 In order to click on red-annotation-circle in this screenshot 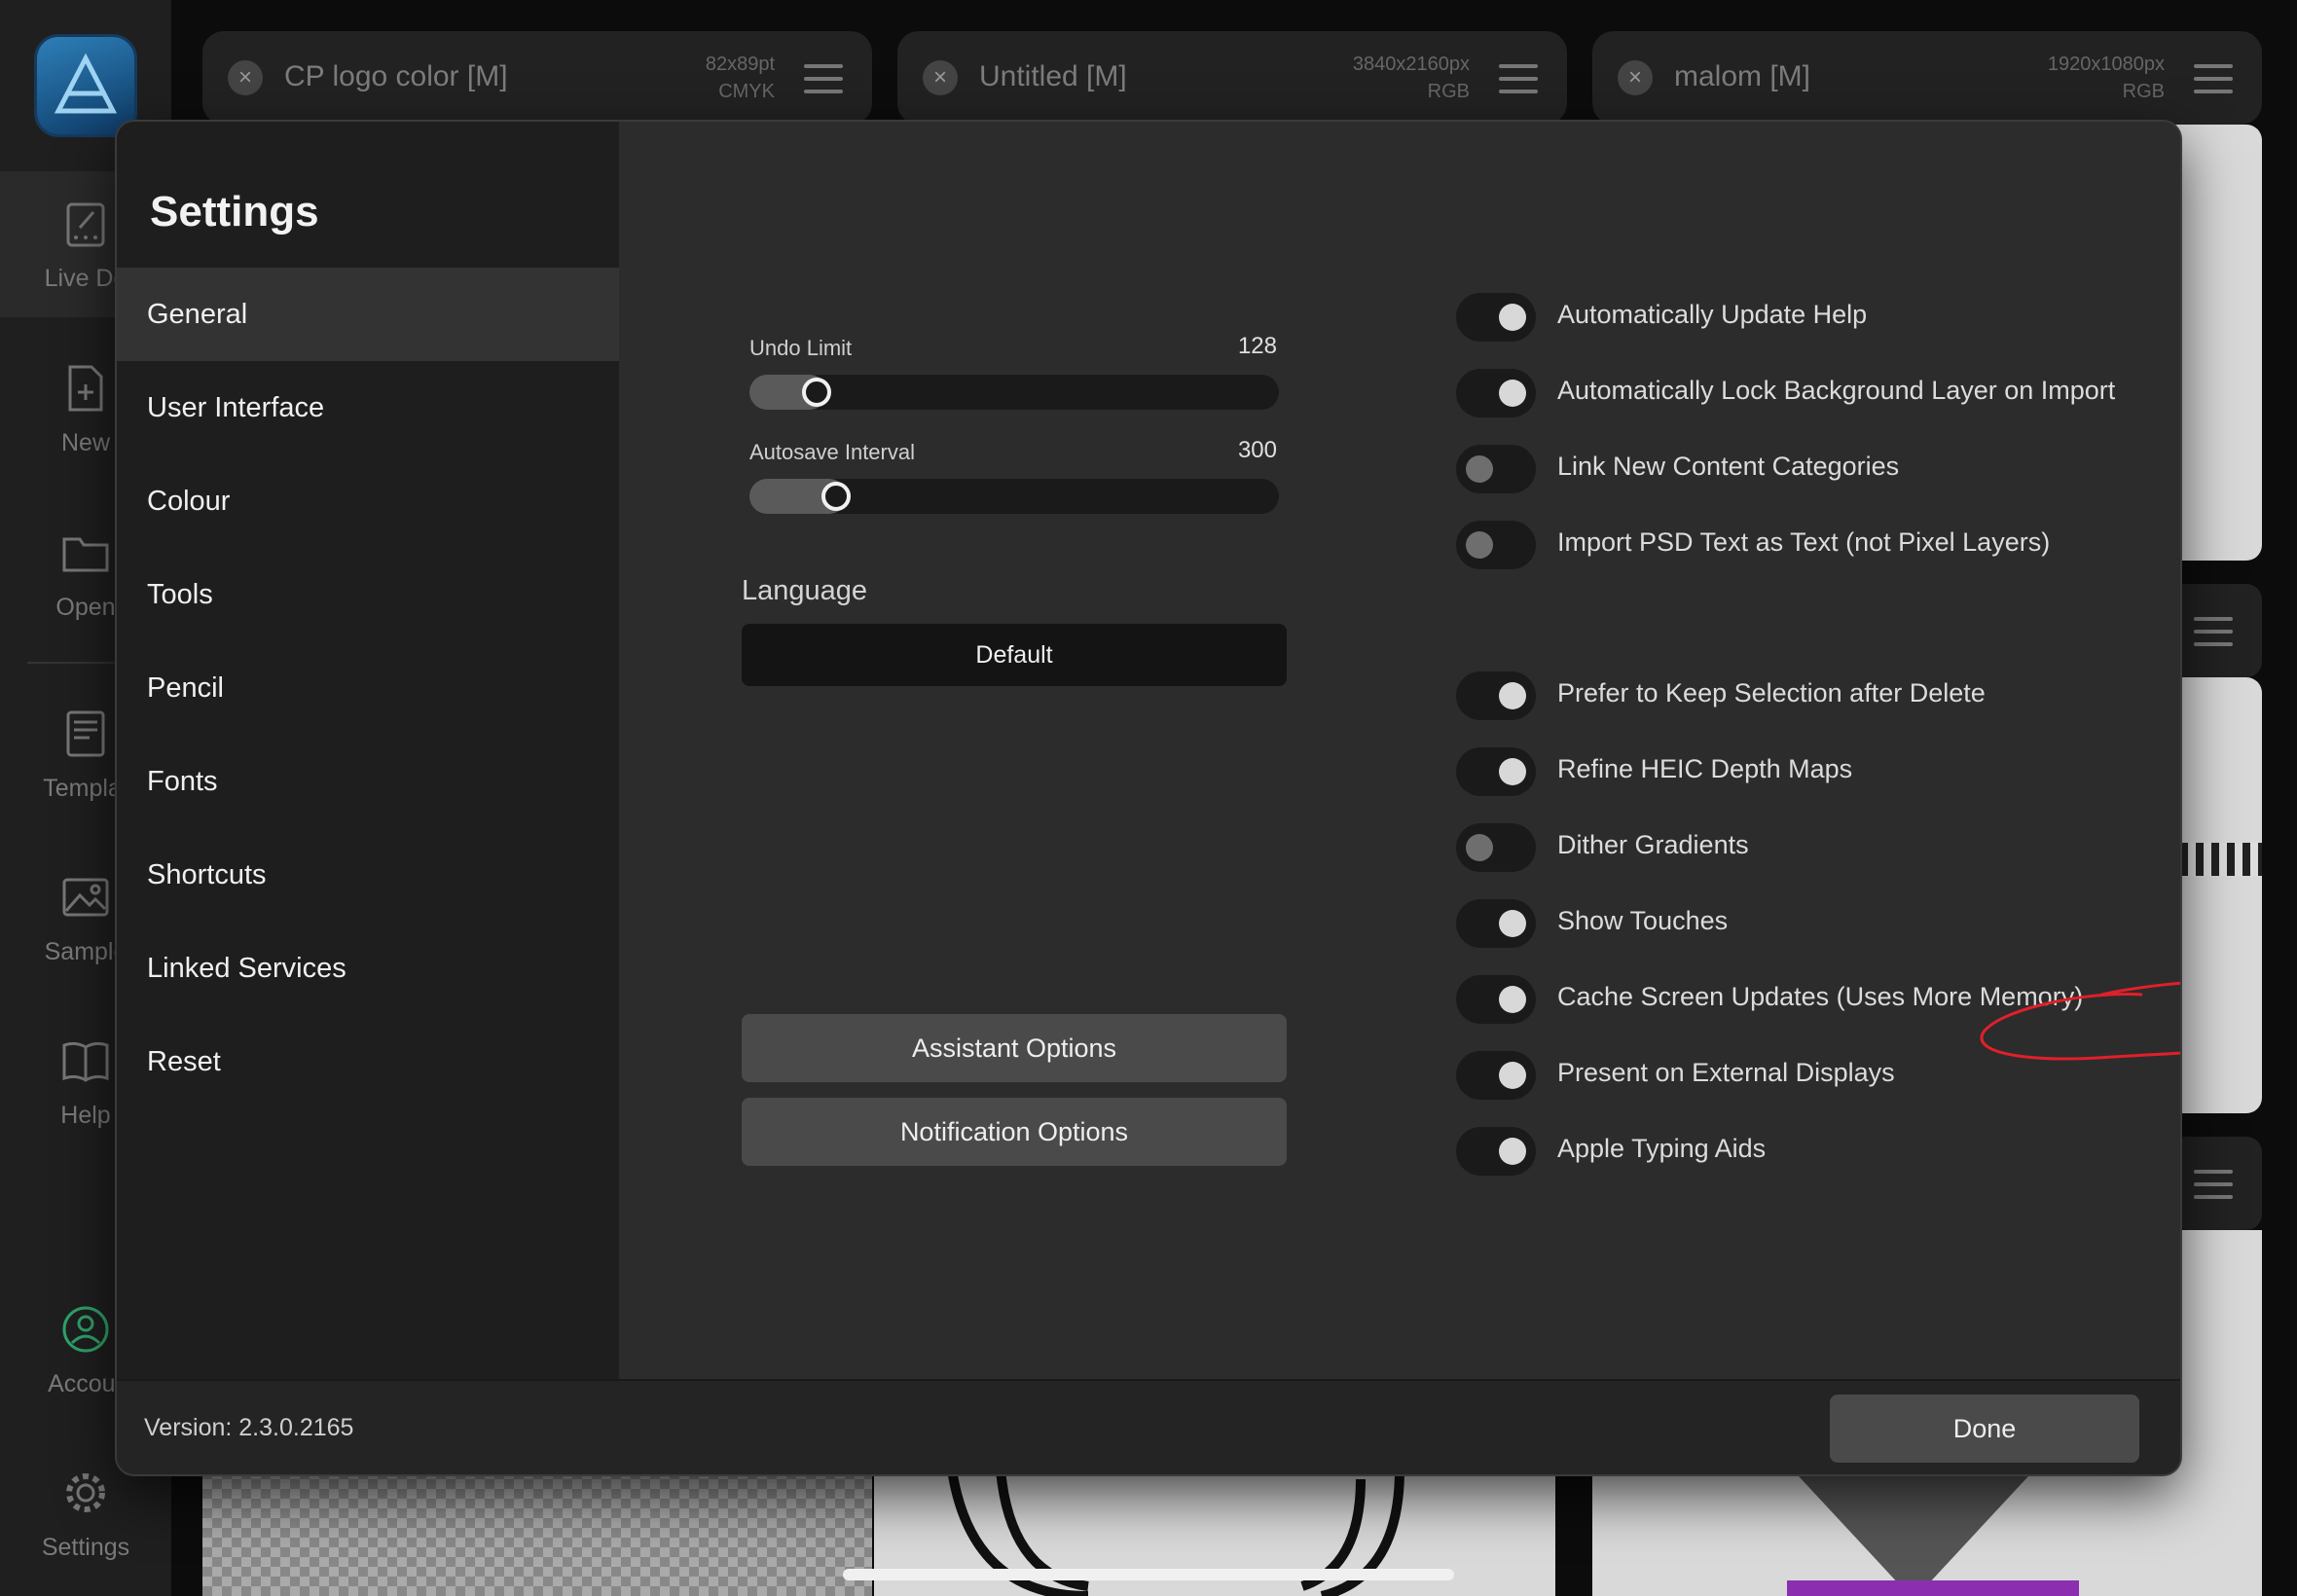, I will do `click(2080, 1021)`.